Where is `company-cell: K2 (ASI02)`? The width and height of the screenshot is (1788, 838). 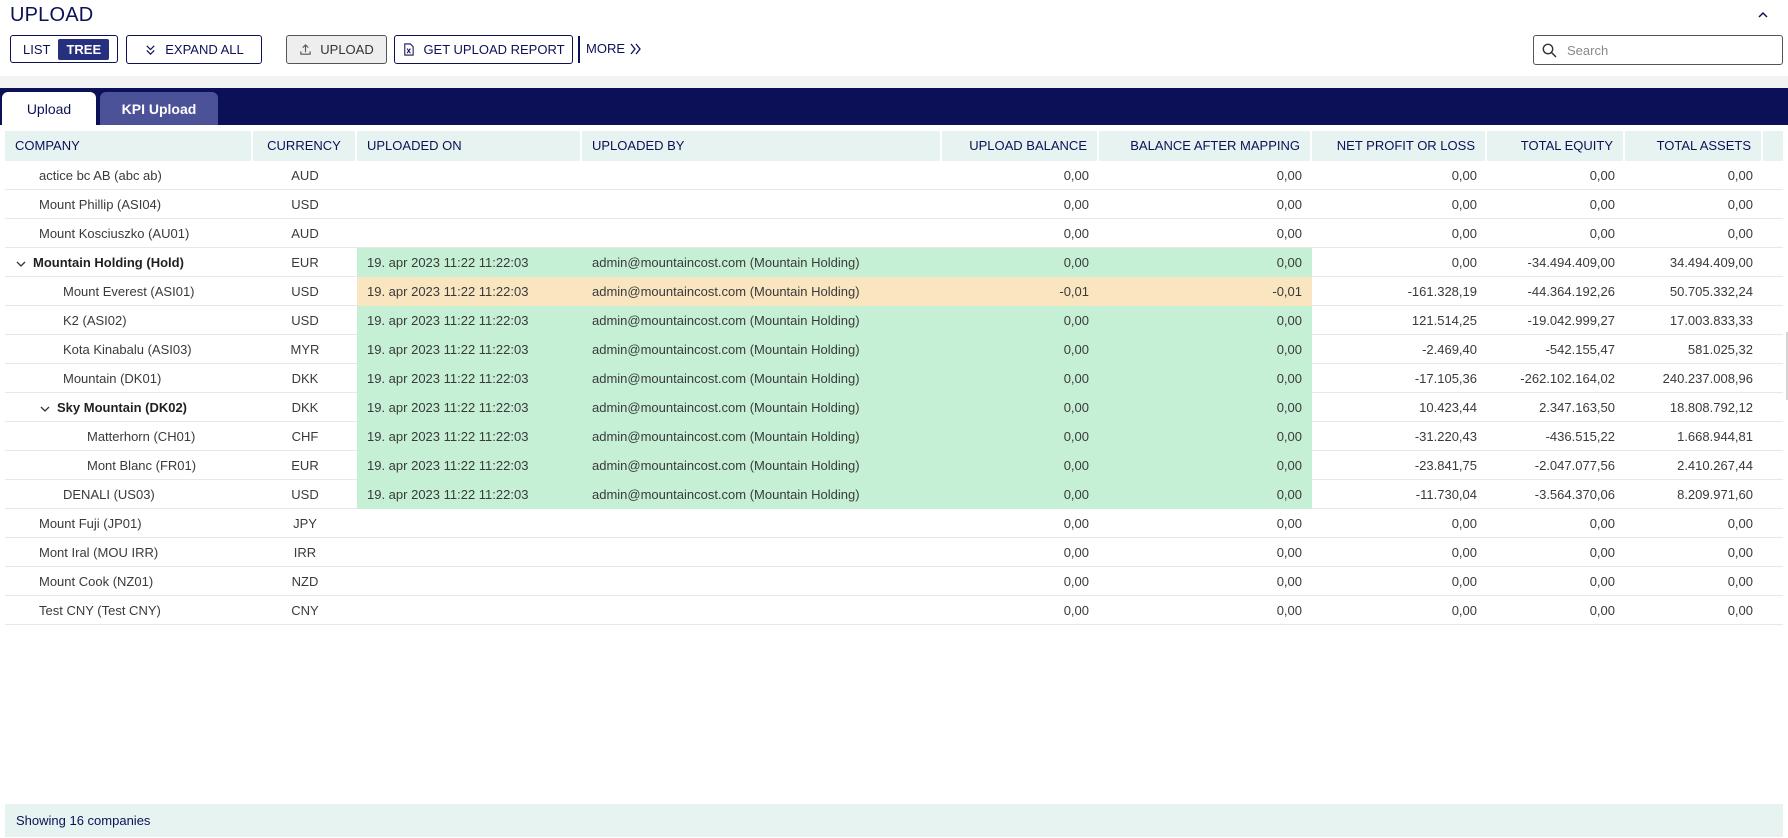 company-cell: K2 (ASI02) is located at coordinates (129, 320).